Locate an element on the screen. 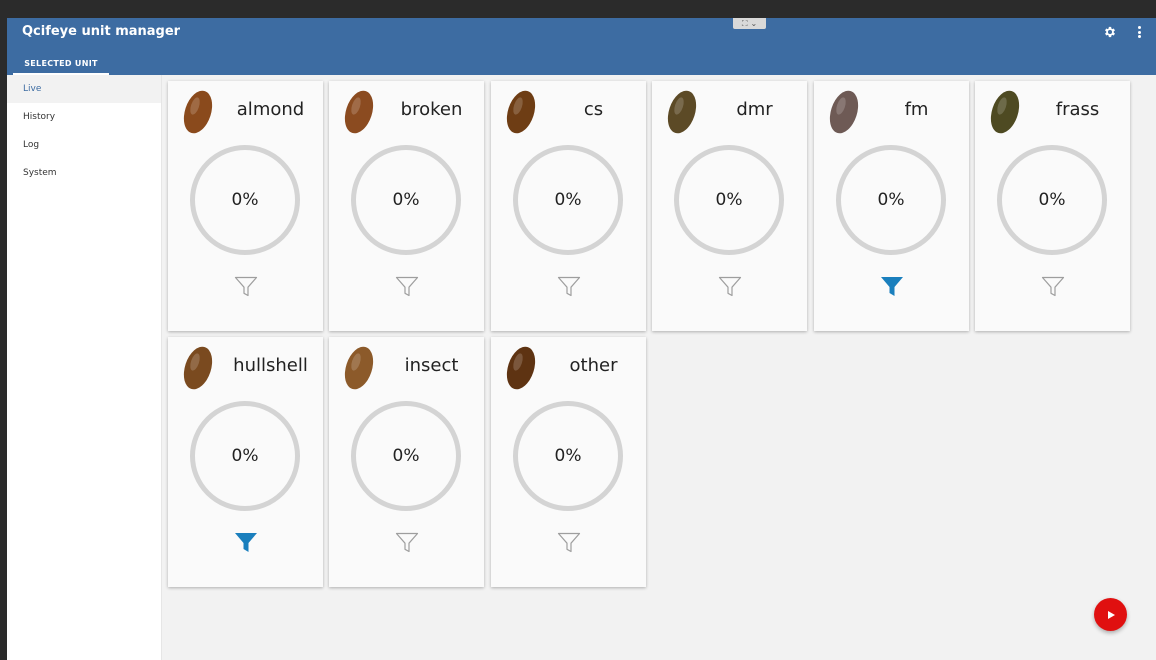 The height and width of the screenshot is (660, 1156). play-button is located at coordinates (1110, 614).